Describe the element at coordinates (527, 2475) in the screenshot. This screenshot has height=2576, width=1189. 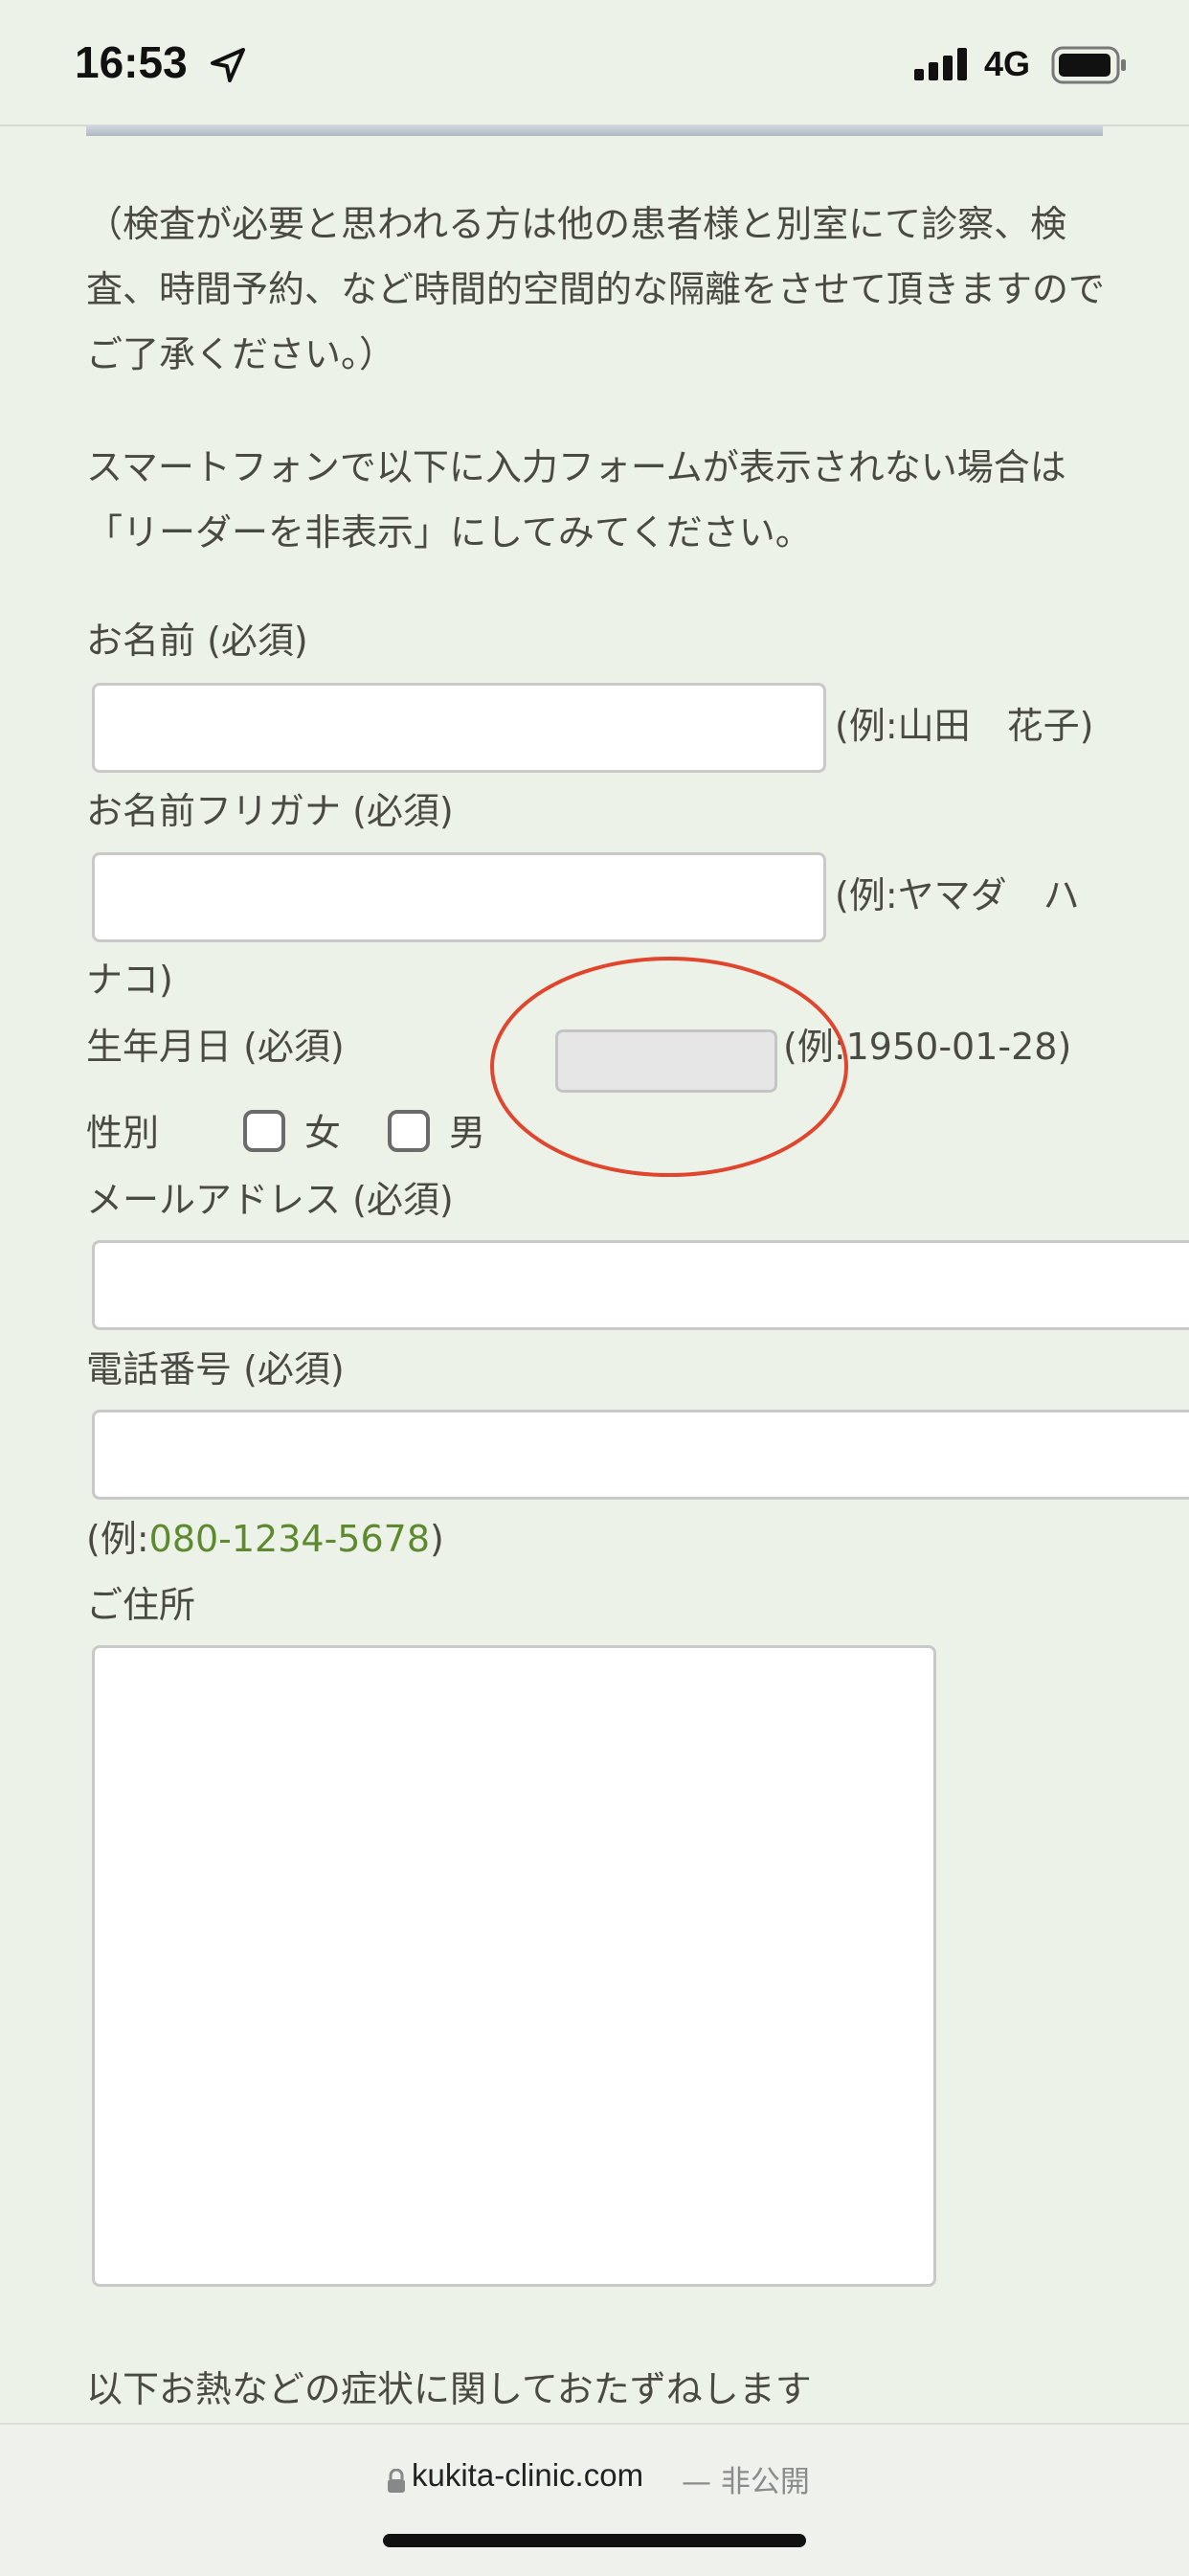
I see `url-domain: kukita-clinic.com` at that location.